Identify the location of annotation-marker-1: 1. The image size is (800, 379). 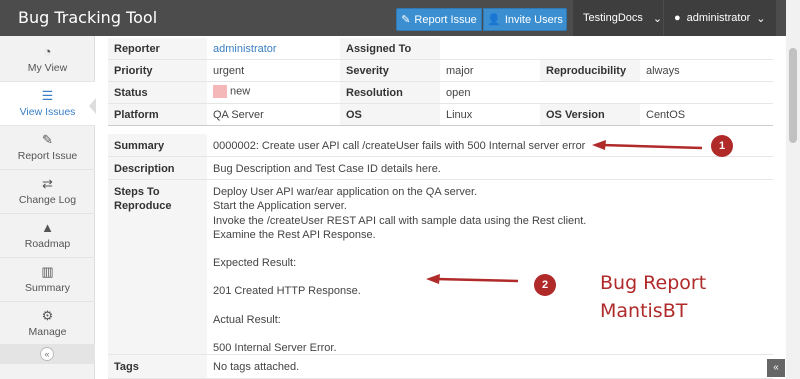
(722, 146).